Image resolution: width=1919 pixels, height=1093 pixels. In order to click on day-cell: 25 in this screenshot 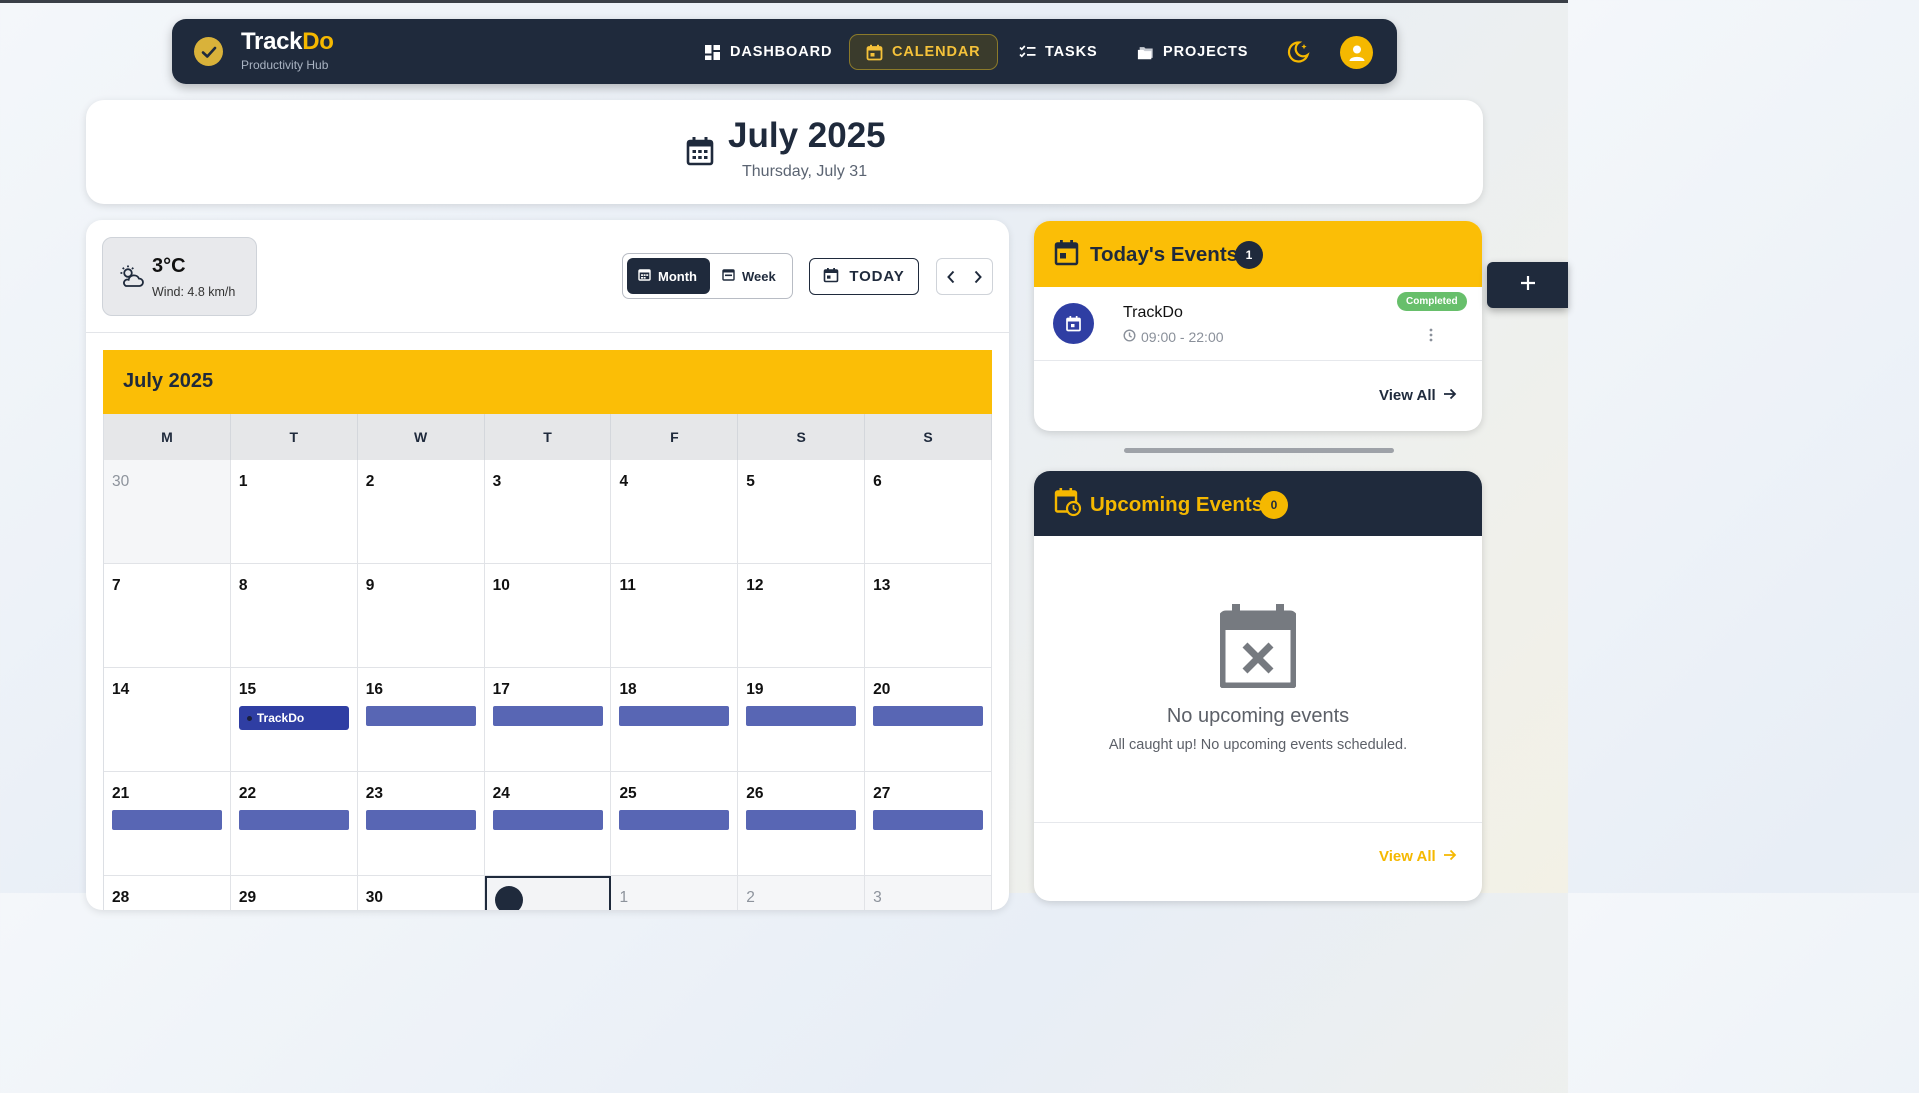, I will do `click(675, 824)`.